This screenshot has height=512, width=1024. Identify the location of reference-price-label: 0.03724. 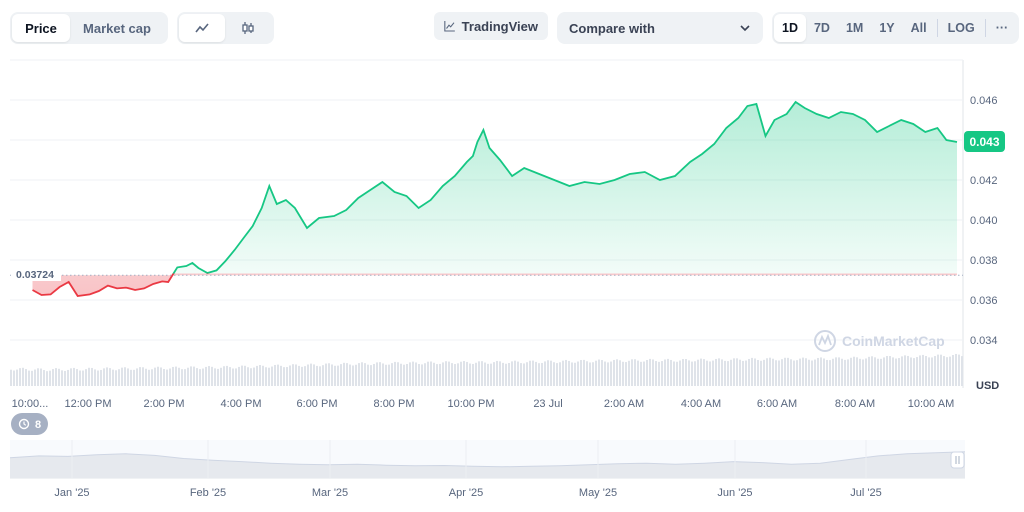
(36, 274).